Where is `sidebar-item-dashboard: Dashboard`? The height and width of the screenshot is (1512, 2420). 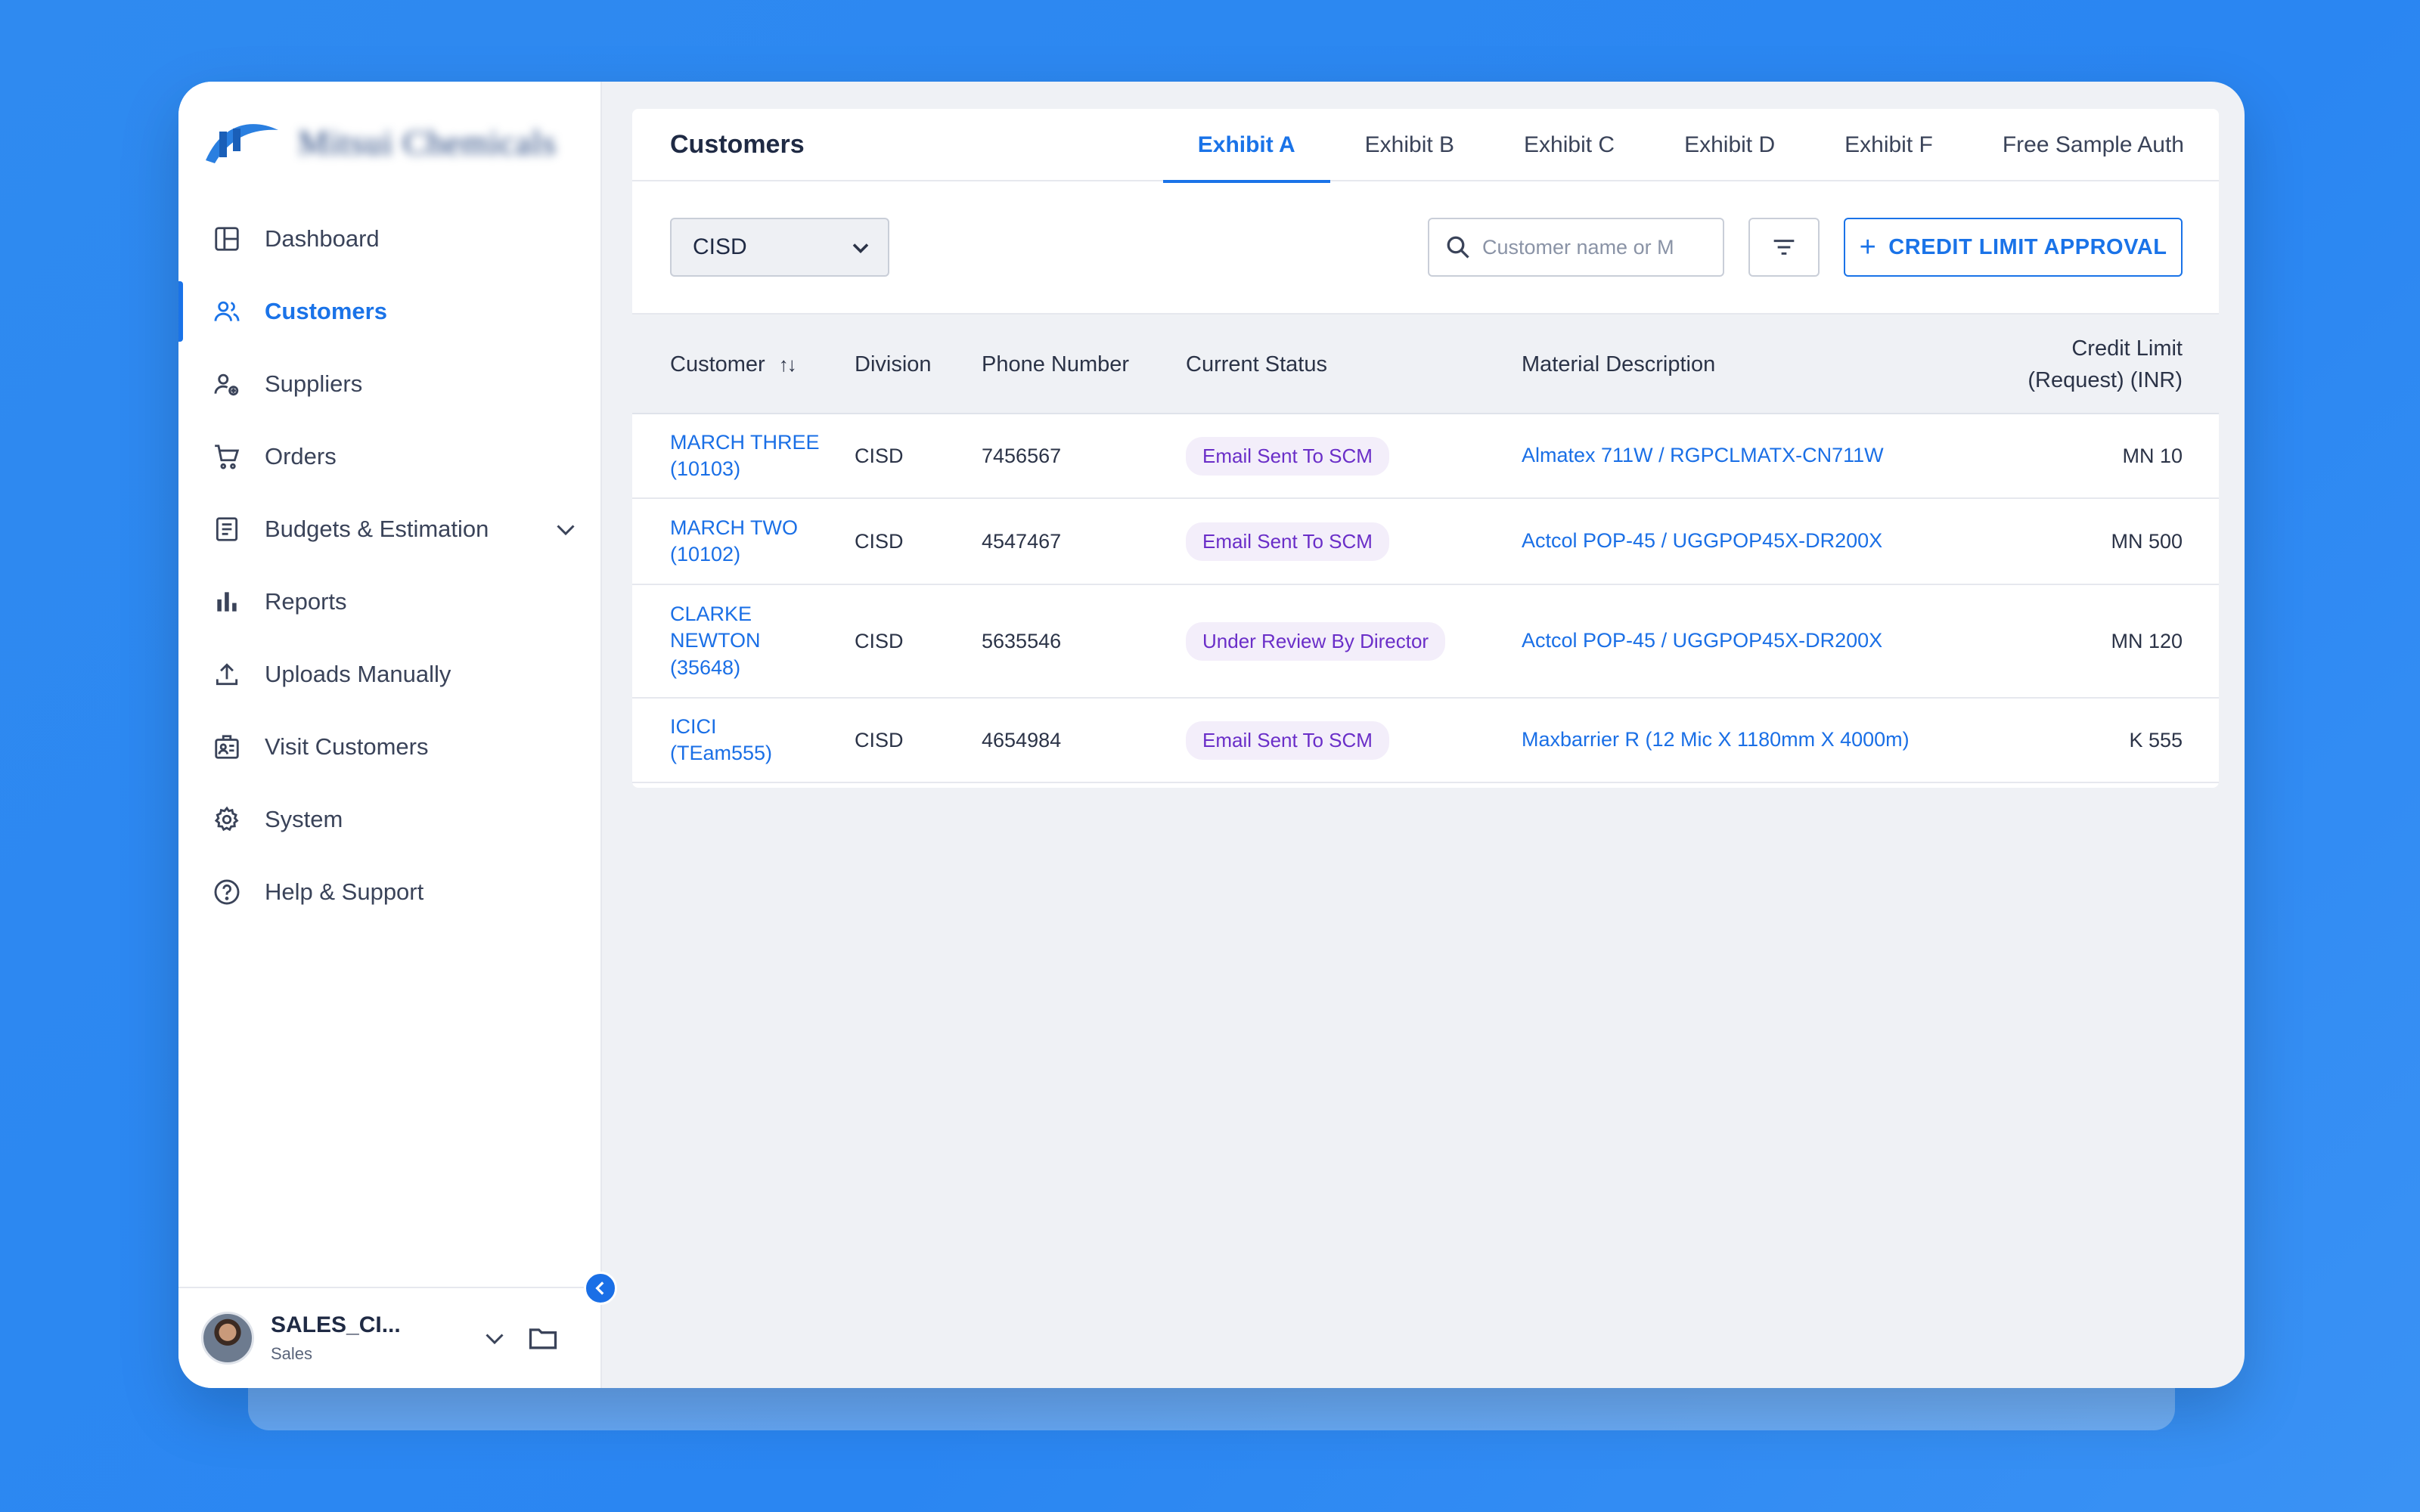 sidebar-item-dashboard: Dashboard is located at coordinates (390, 239).